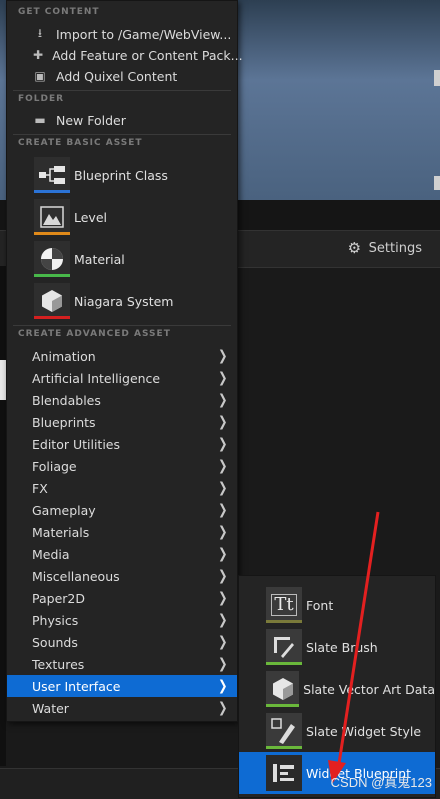 The width and height of the screenshot is (440, 799). I want to click on advanced-category-item: Materials ❯, so click(122, 532).